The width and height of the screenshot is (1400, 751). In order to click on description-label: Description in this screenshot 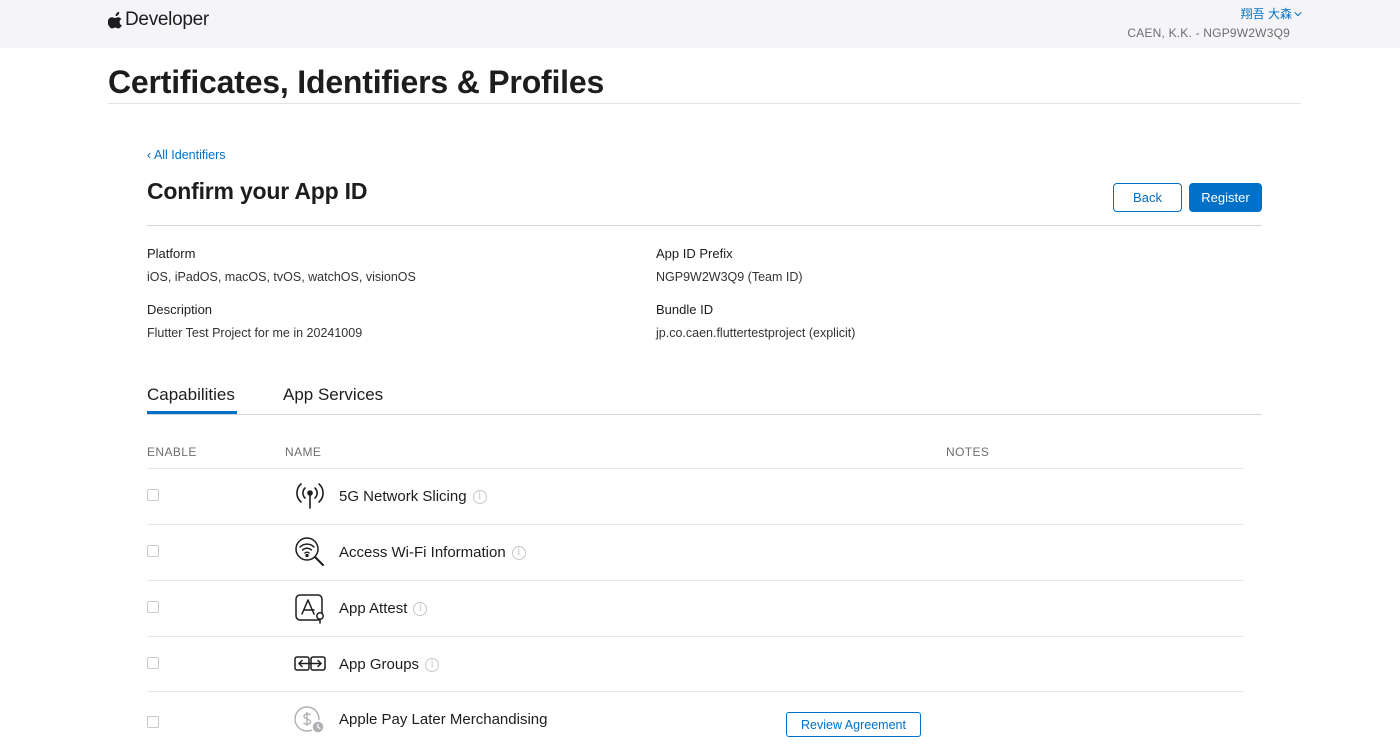, I will do `click(180, 309)`.